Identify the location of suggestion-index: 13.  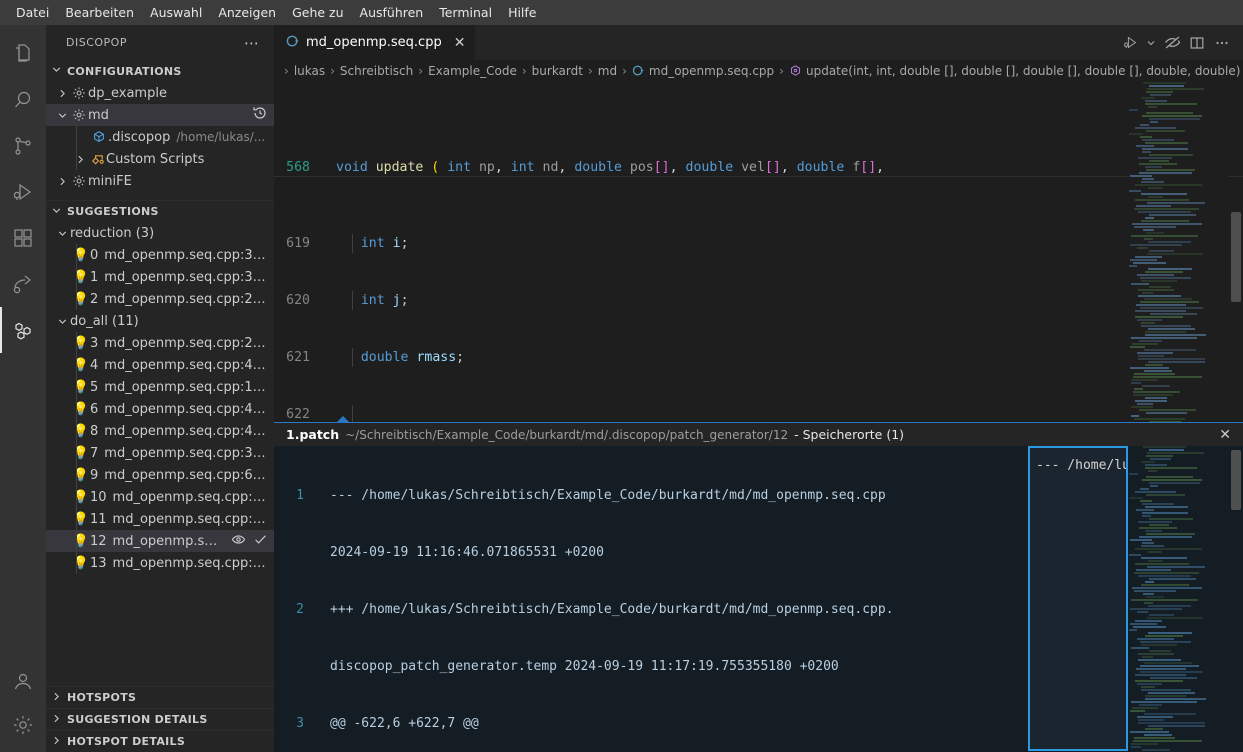
(98, 563).